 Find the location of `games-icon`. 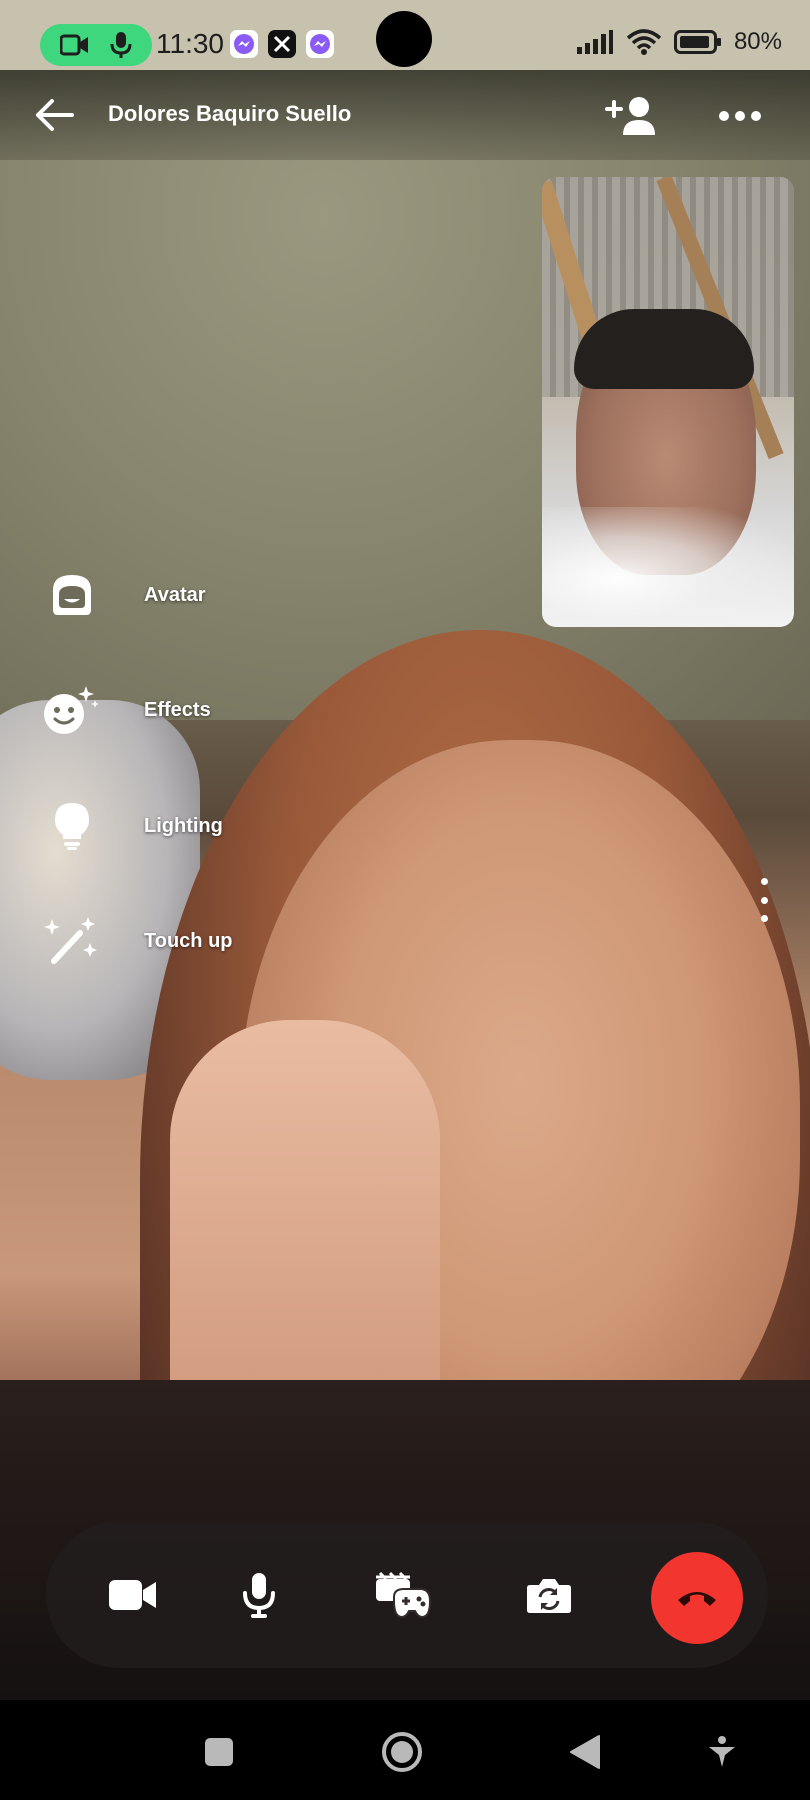

games-icon is located at coordinates (404, 1595).